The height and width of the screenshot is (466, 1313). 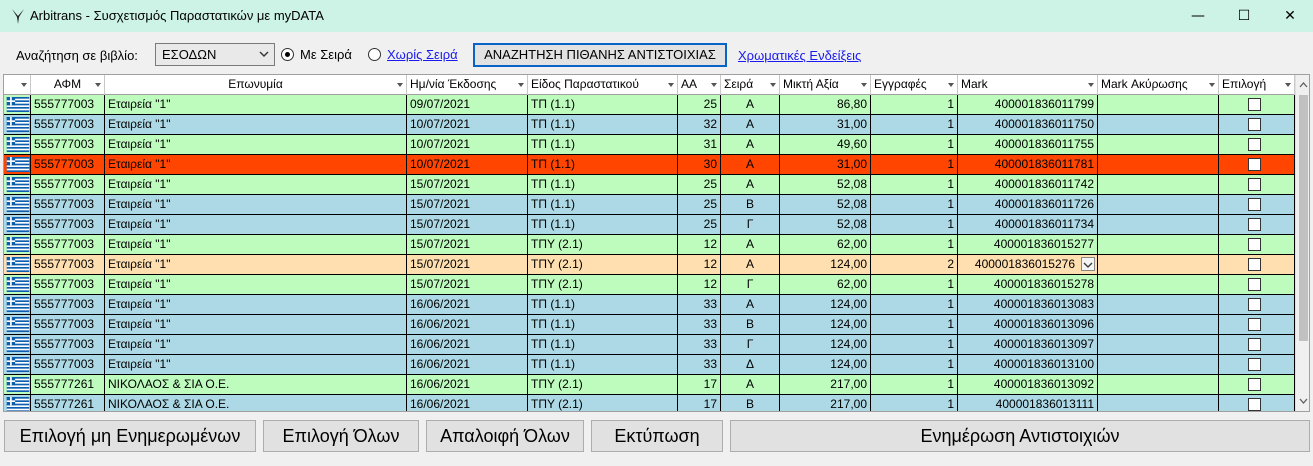 I want to click on aa-cell: 25, so click(x=699, y=224).